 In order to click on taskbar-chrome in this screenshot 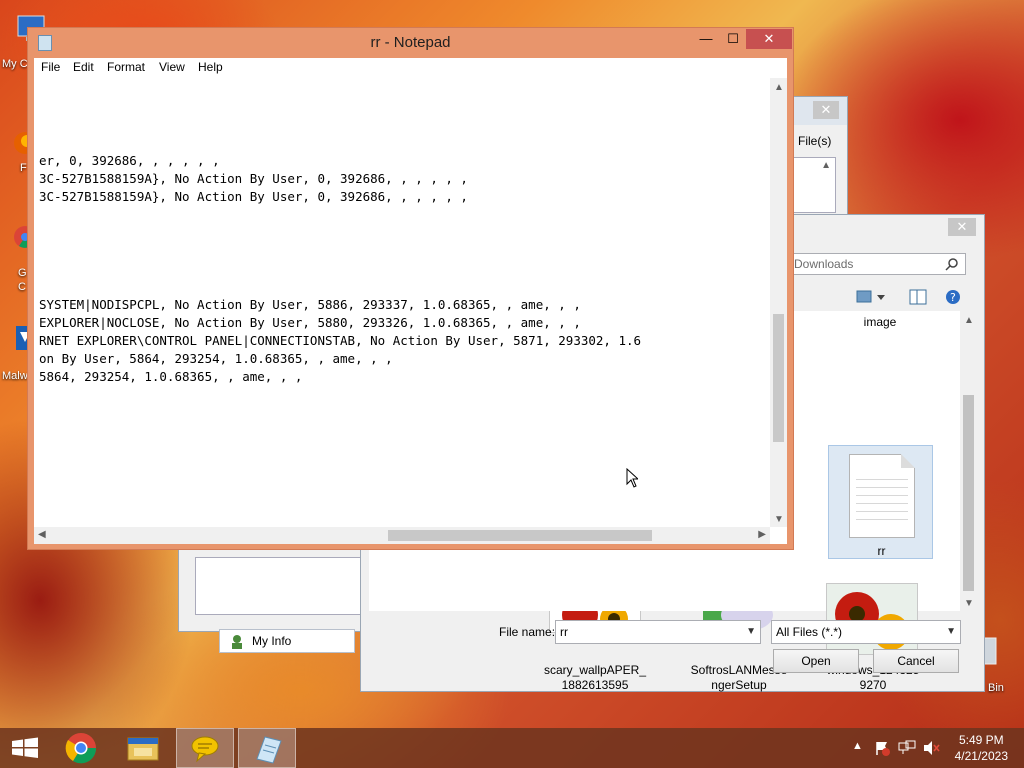, I will do `click(81, 748)`.